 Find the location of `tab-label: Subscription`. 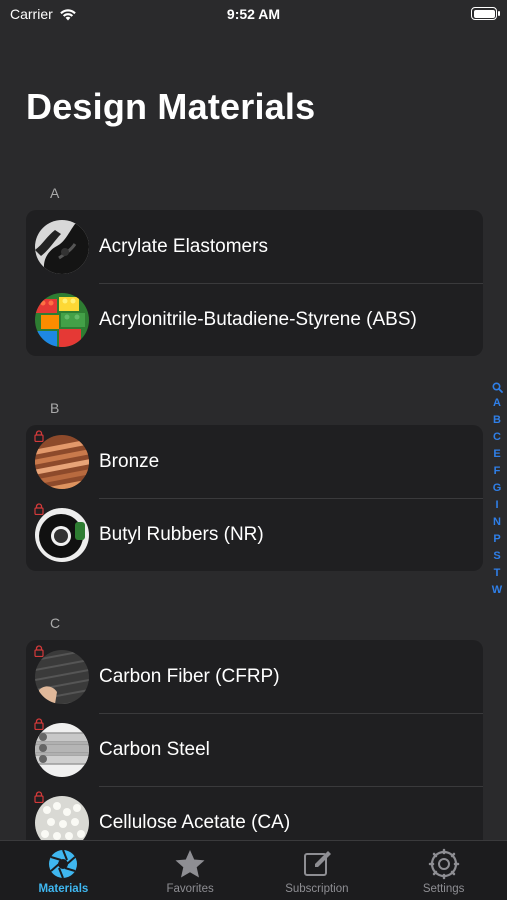

tab-label: Subscription is located at coordinates (317, 889).